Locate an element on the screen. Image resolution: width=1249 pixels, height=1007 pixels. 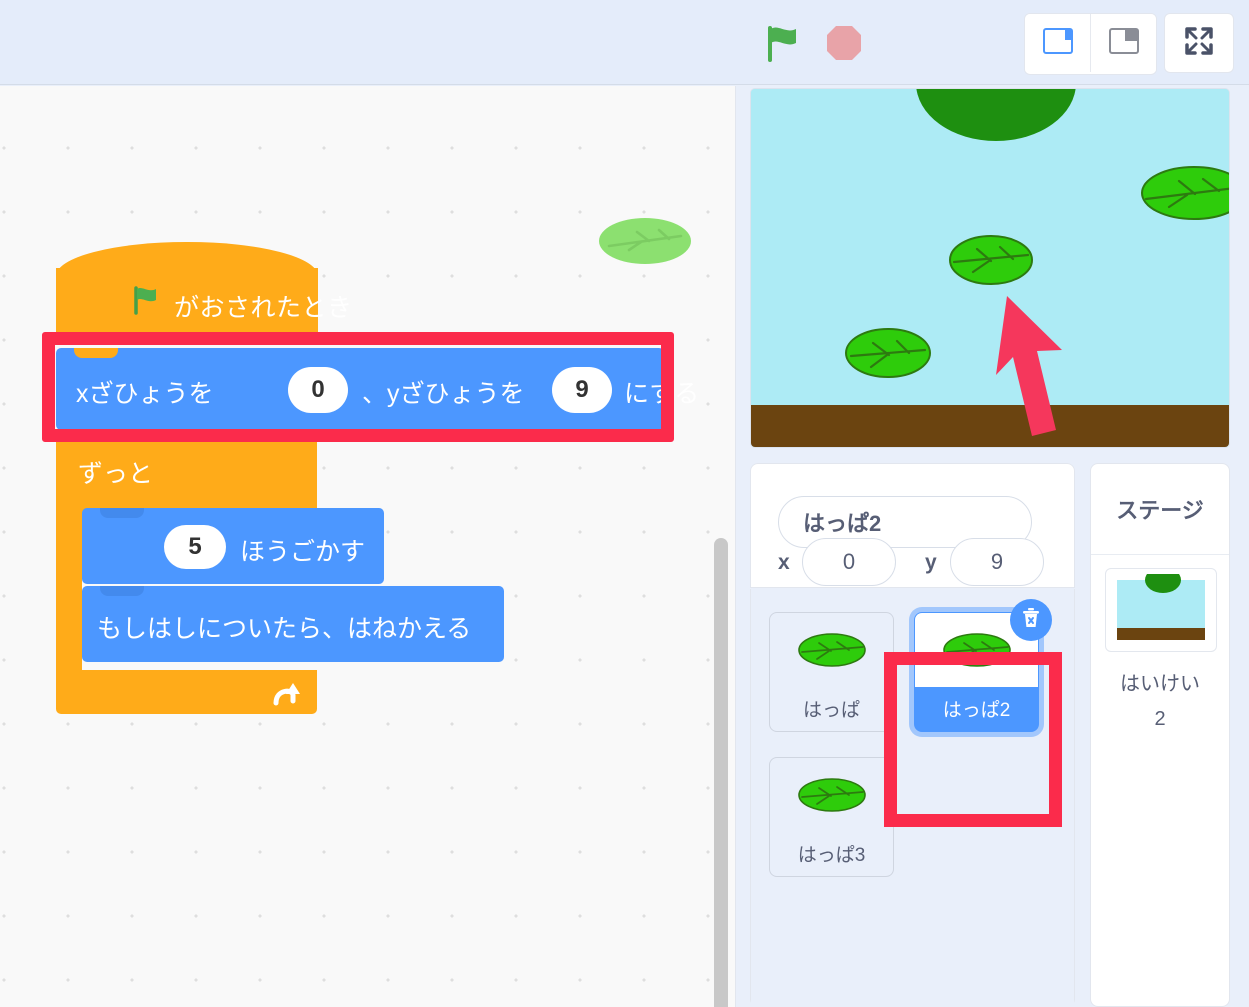
block-if-on-edge-bounce-label: もしはしについたら、はねかえる is located at coordinates (284, 629).